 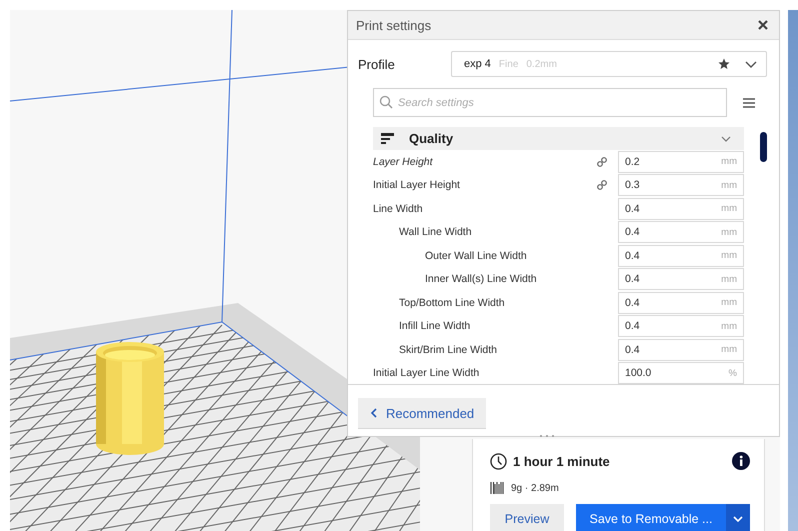 What do you see at coordinates (527, 517) in the screenshot?
I see `preview-button: Preview` at bounding box center [527, 517].